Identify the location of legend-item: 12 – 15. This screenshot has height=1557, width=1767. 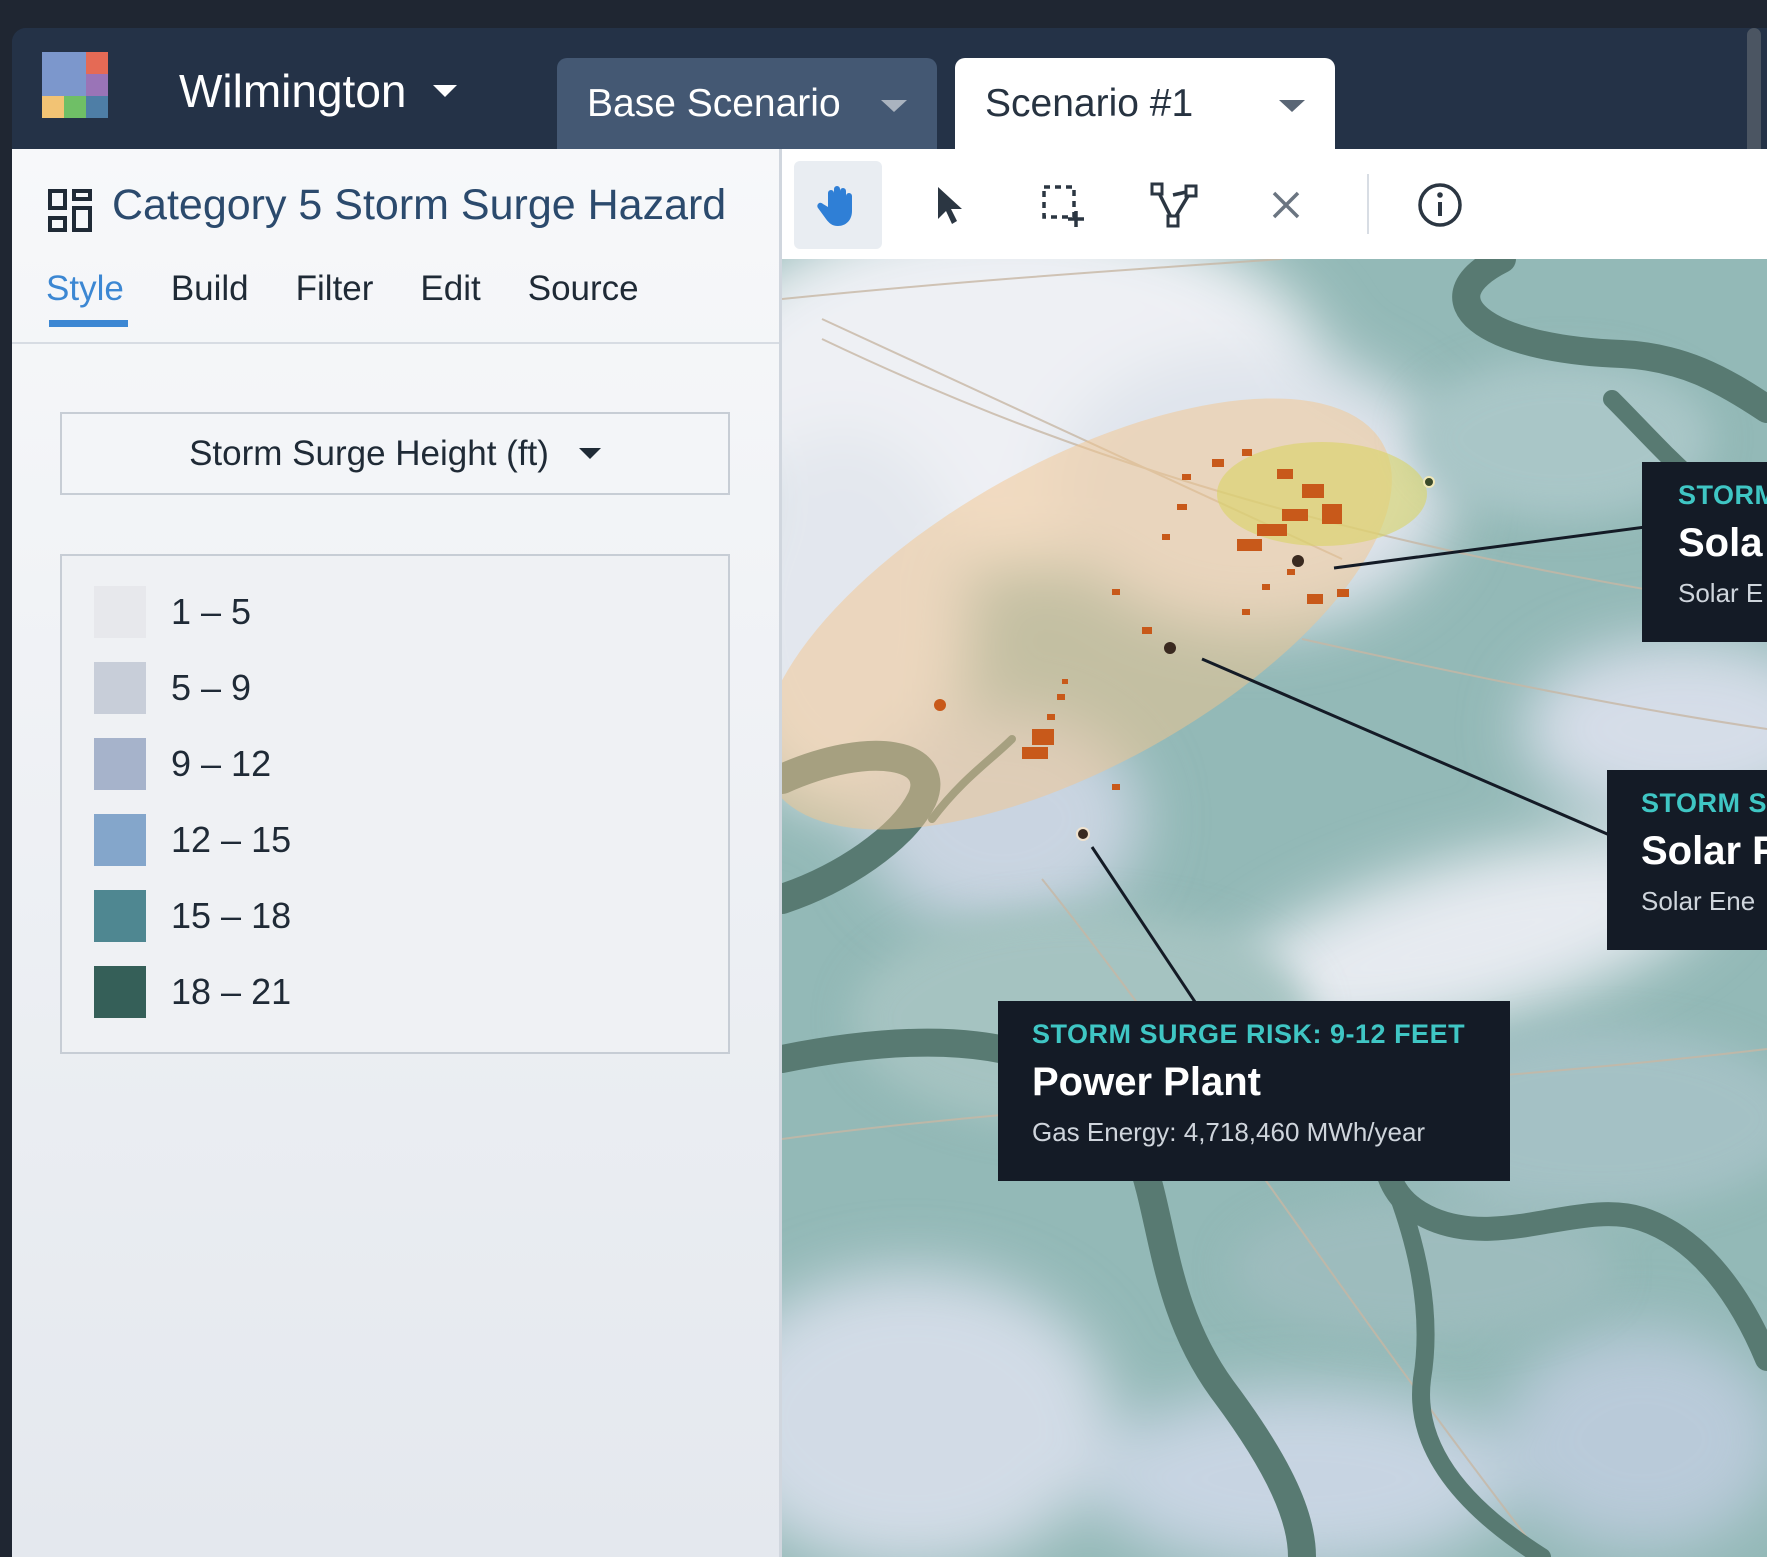
(192, 840).